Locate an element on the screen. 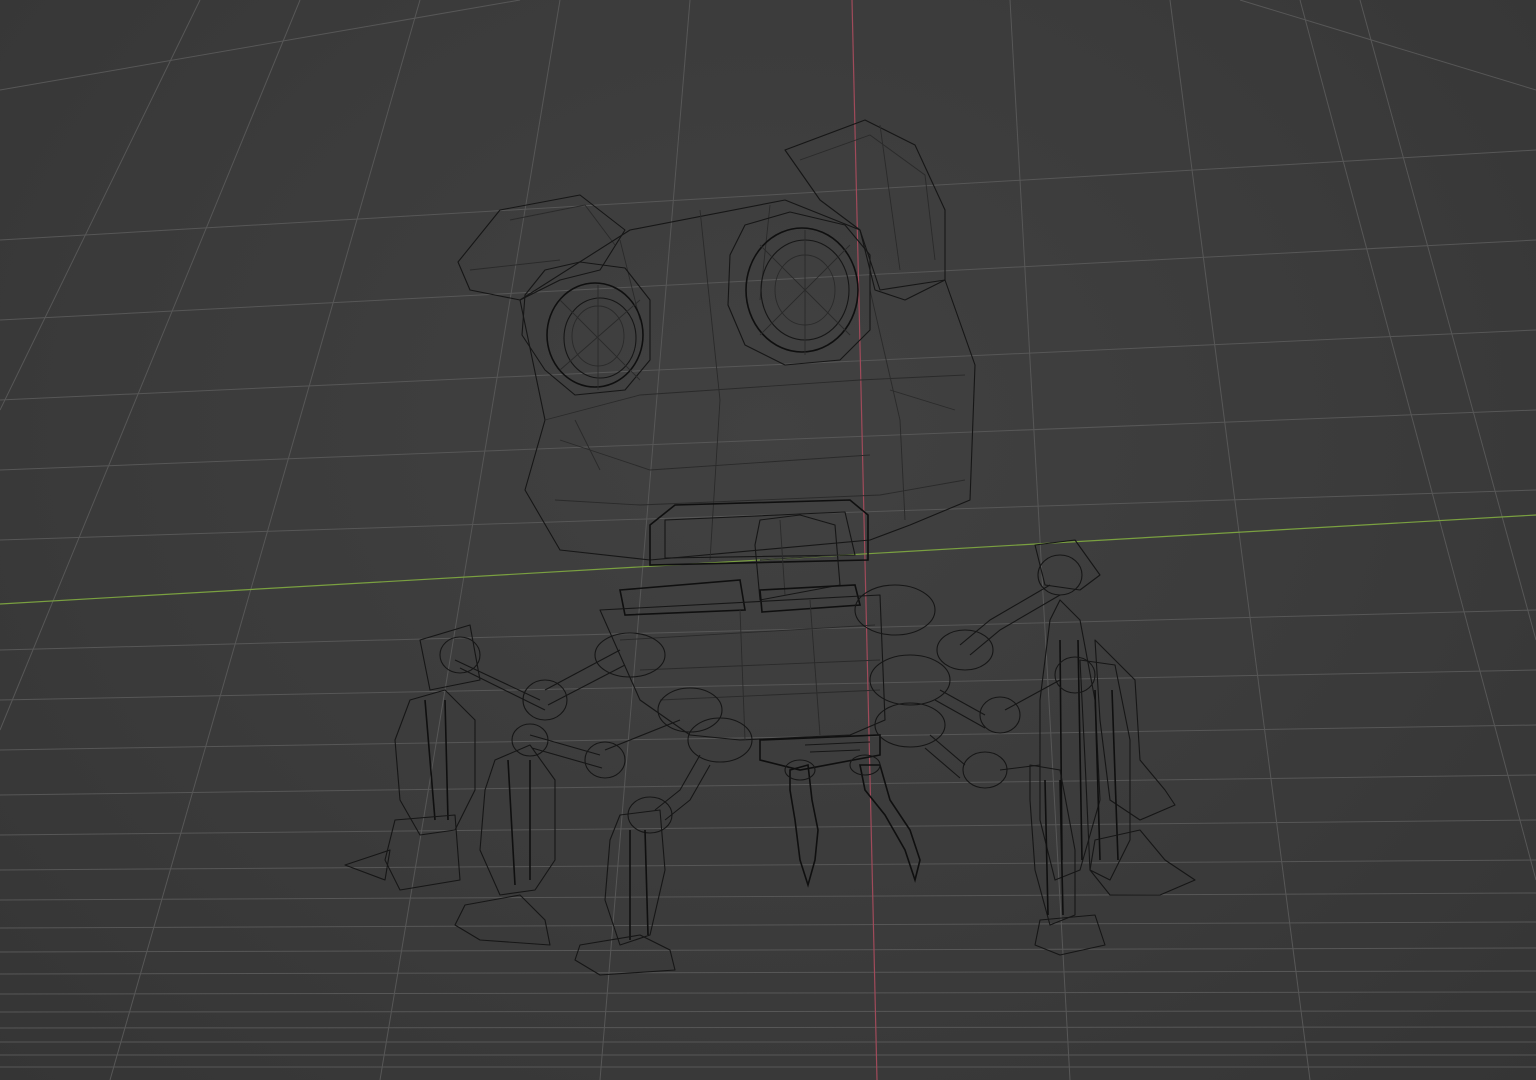 This screenshot has height=1080, width=1536. leg-left-inner is located at coordinates (663, 846).